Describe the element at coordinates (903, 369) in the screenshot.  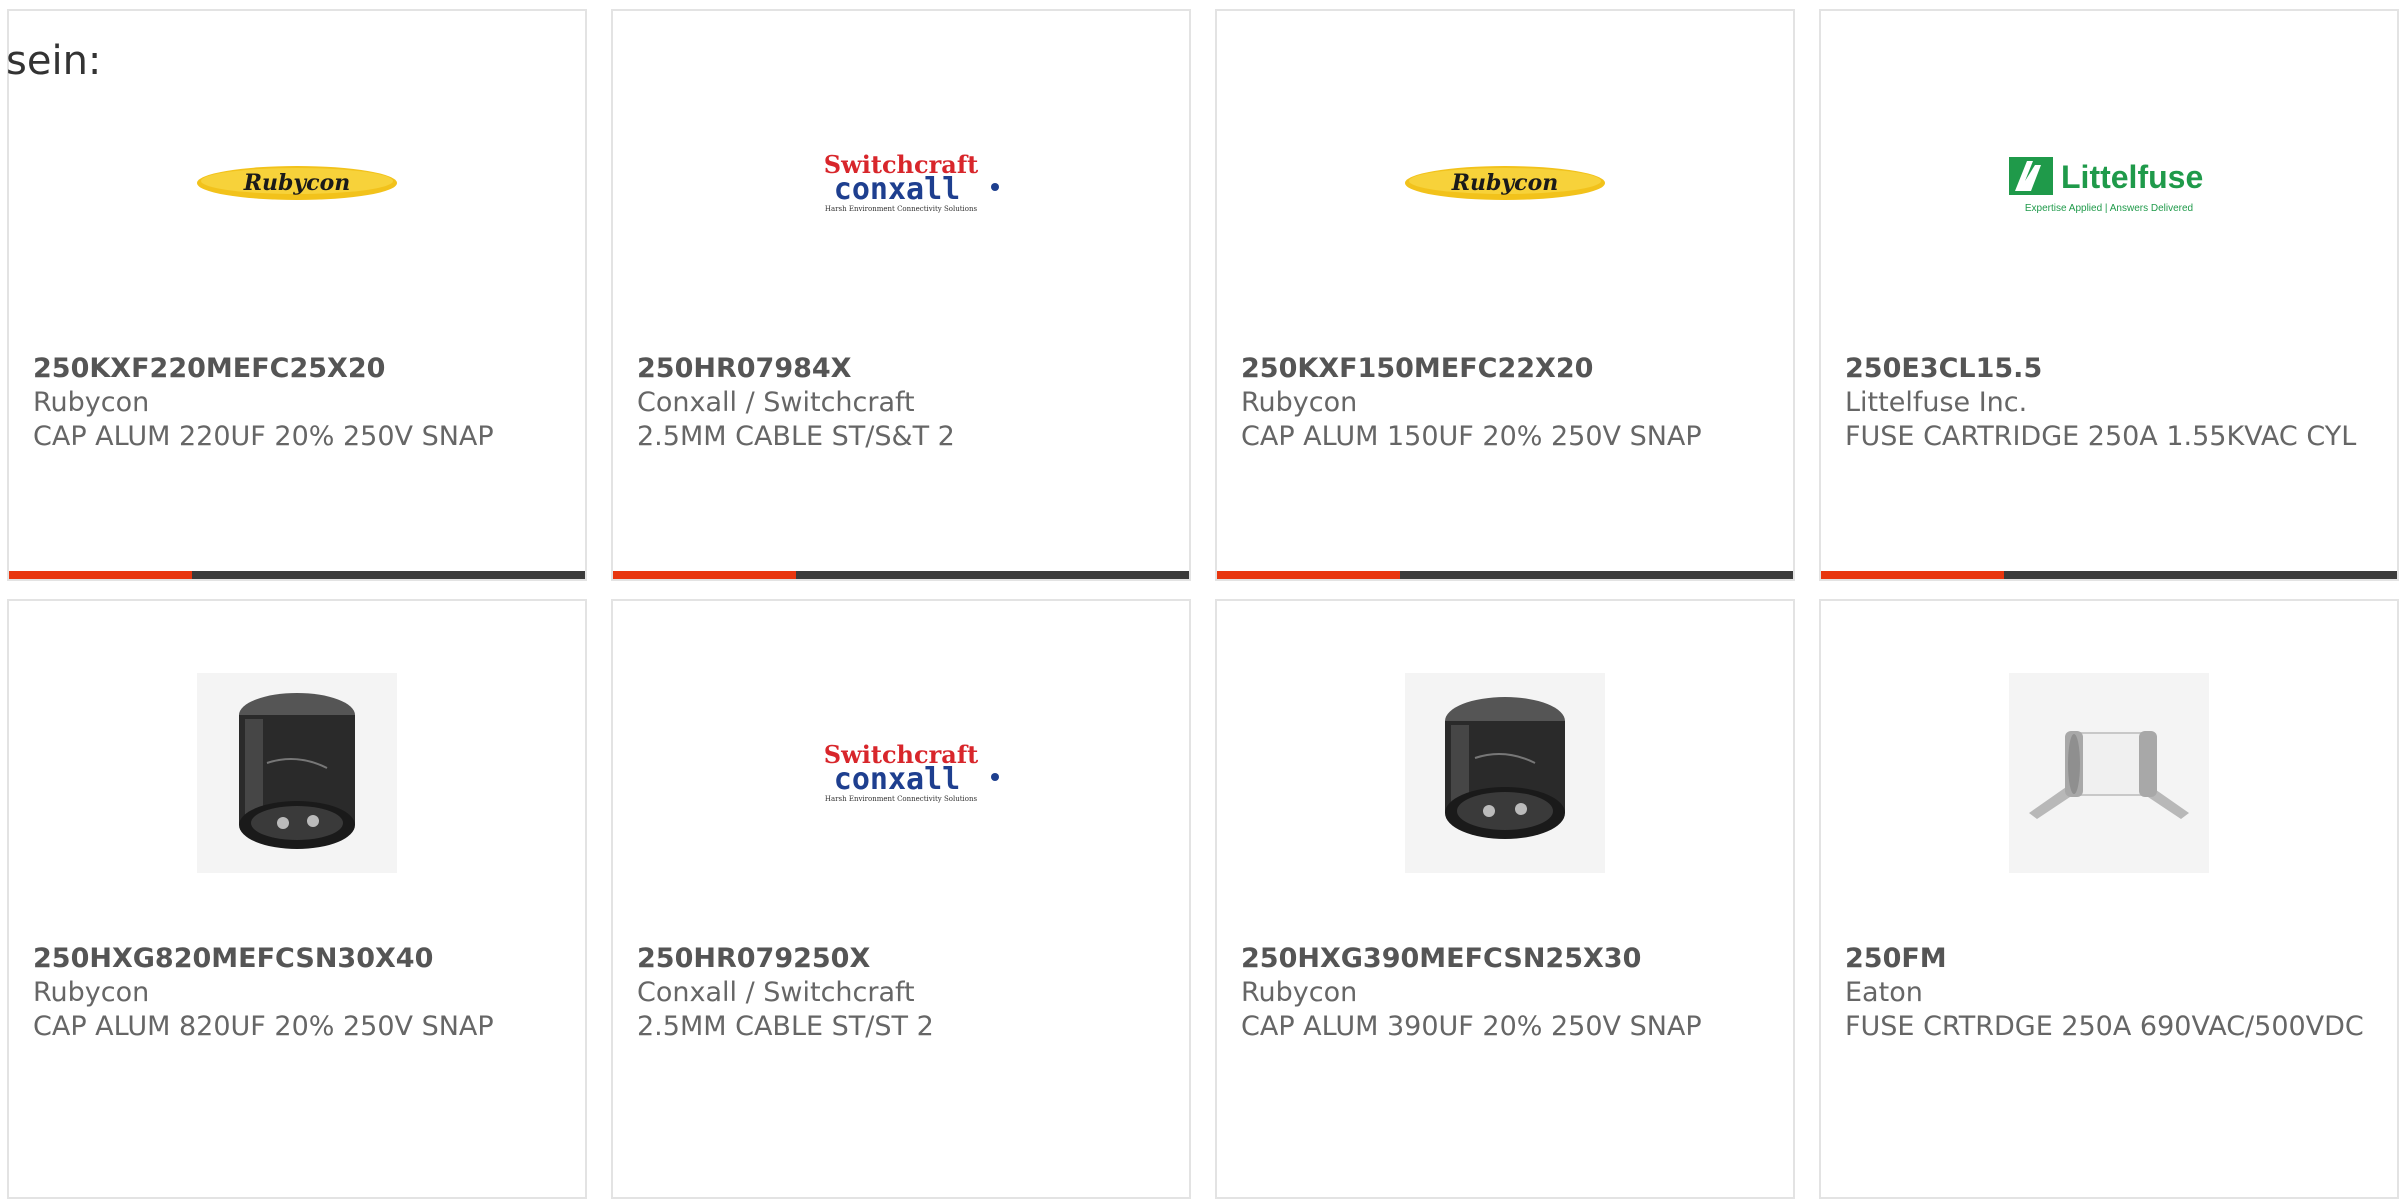
I see `part-number: 250HR07984X` at that location.